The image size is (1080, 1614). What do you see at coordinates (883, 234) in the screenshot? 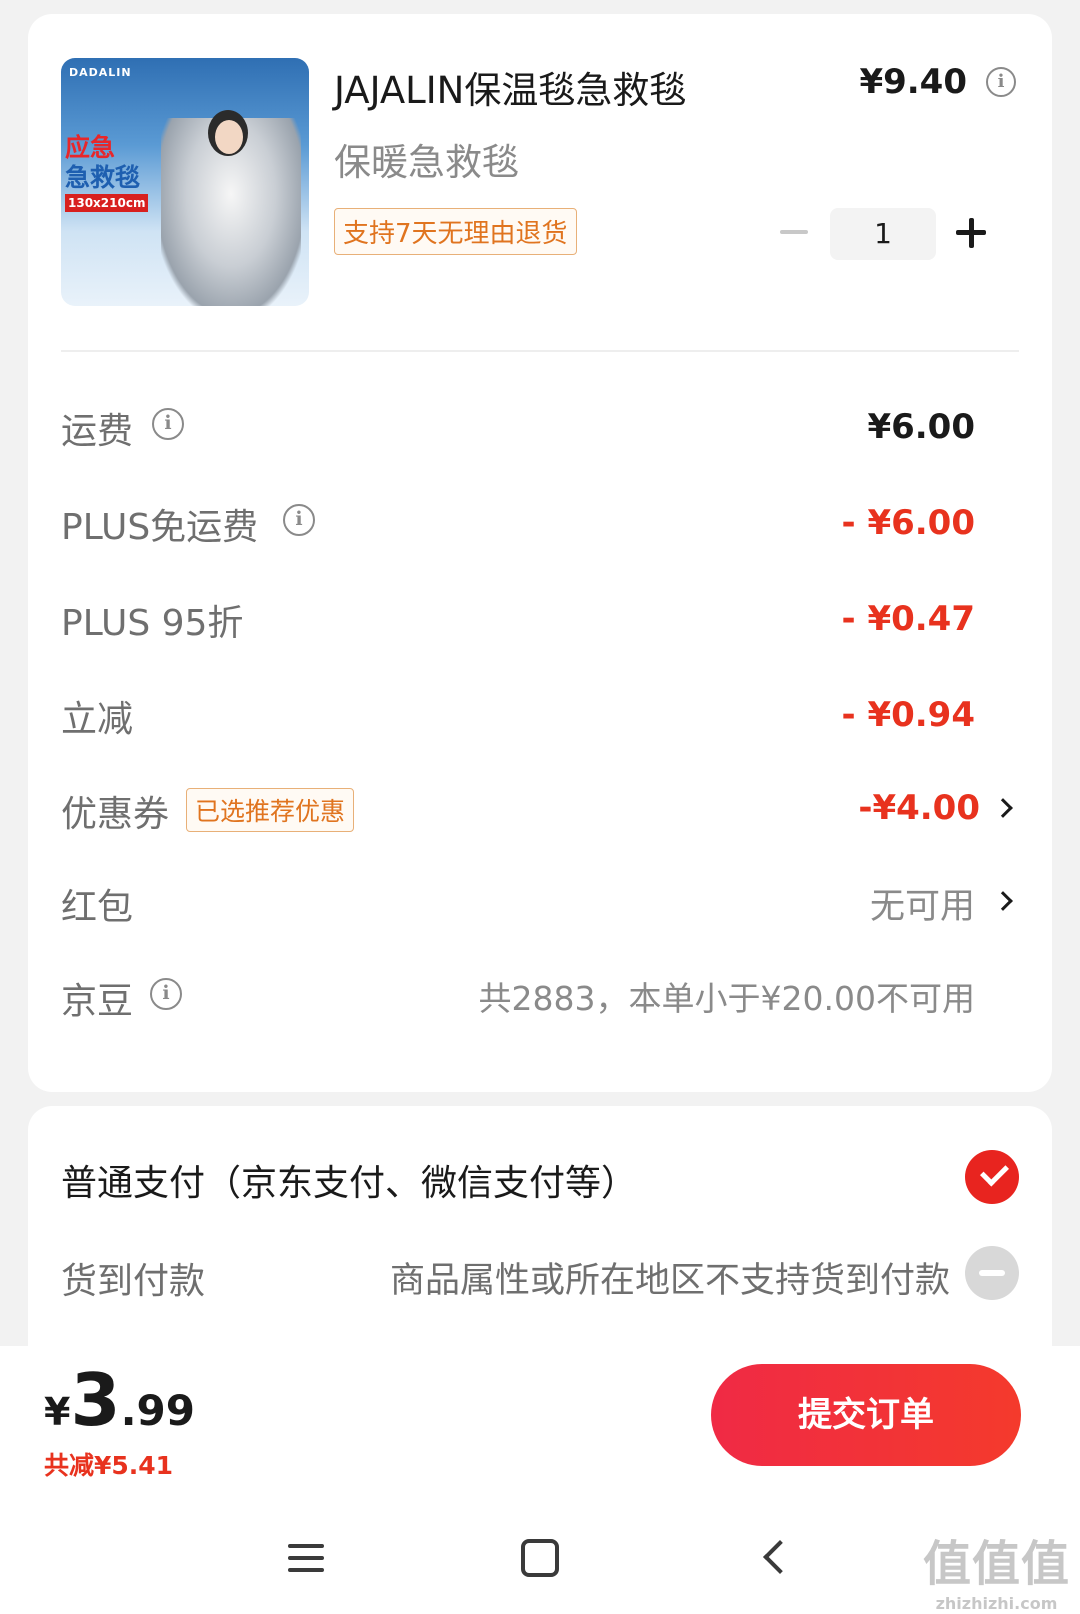
I see `quantity-input: 1` at bounding box center [883, 234].